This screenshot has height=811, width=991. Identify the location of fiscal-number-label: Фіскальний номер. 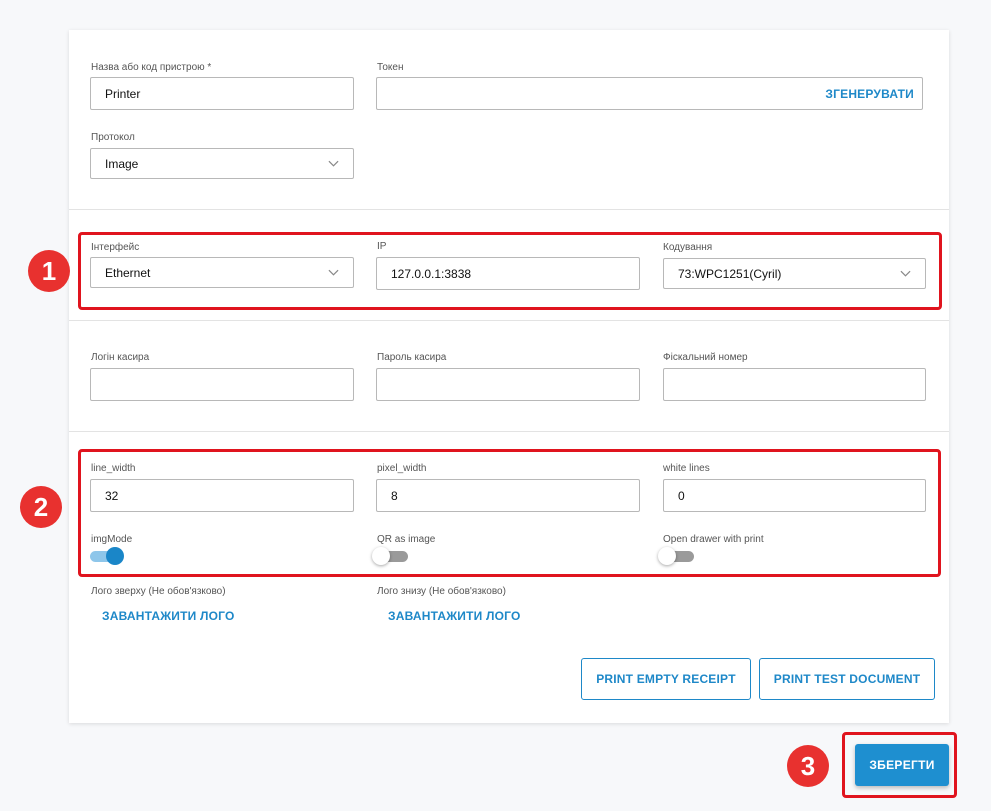
(705, 357).